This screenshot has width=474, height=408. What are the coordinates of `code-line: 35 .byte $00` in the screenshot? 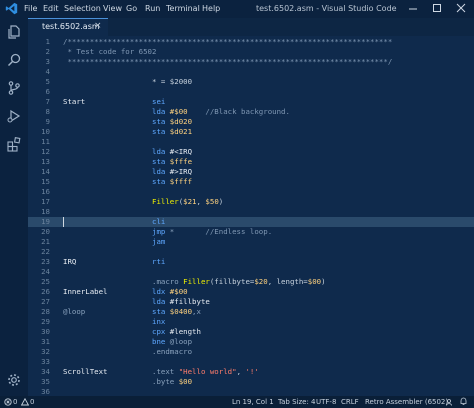 It's located at (251, 382).